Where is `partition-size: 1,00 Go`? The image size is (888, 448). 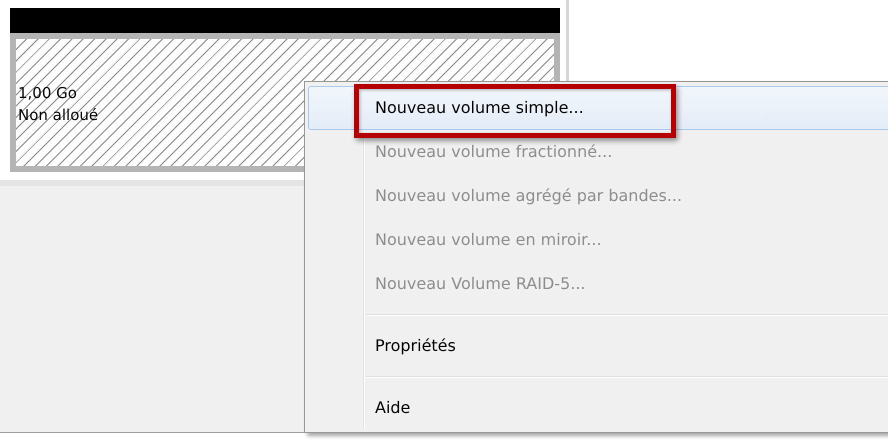
partition-size: 1,00 Go is located at coordinates (47, 93).